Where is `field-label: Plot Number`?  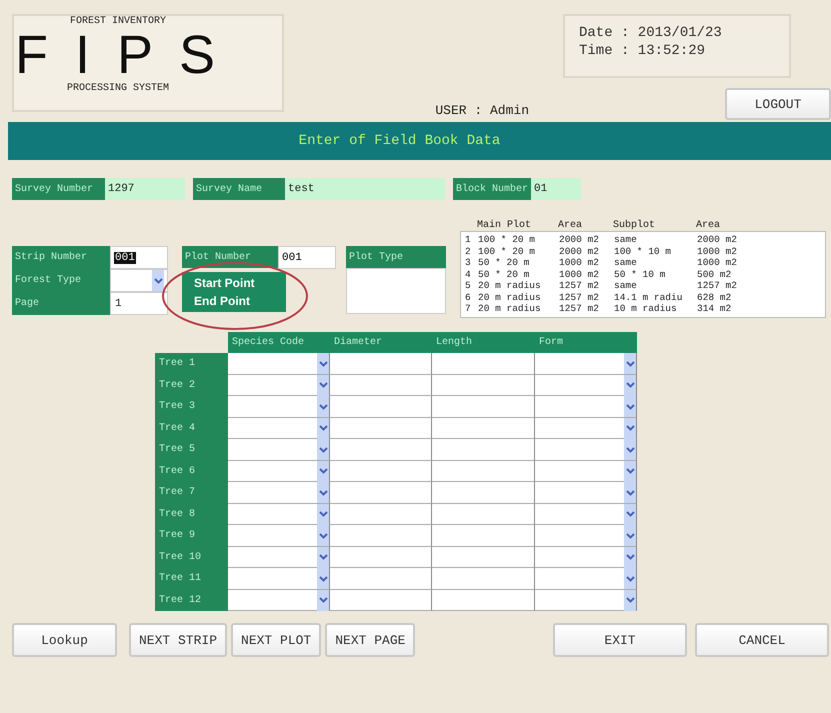
field-label: Plot Number is located at coordinates (230, 257).